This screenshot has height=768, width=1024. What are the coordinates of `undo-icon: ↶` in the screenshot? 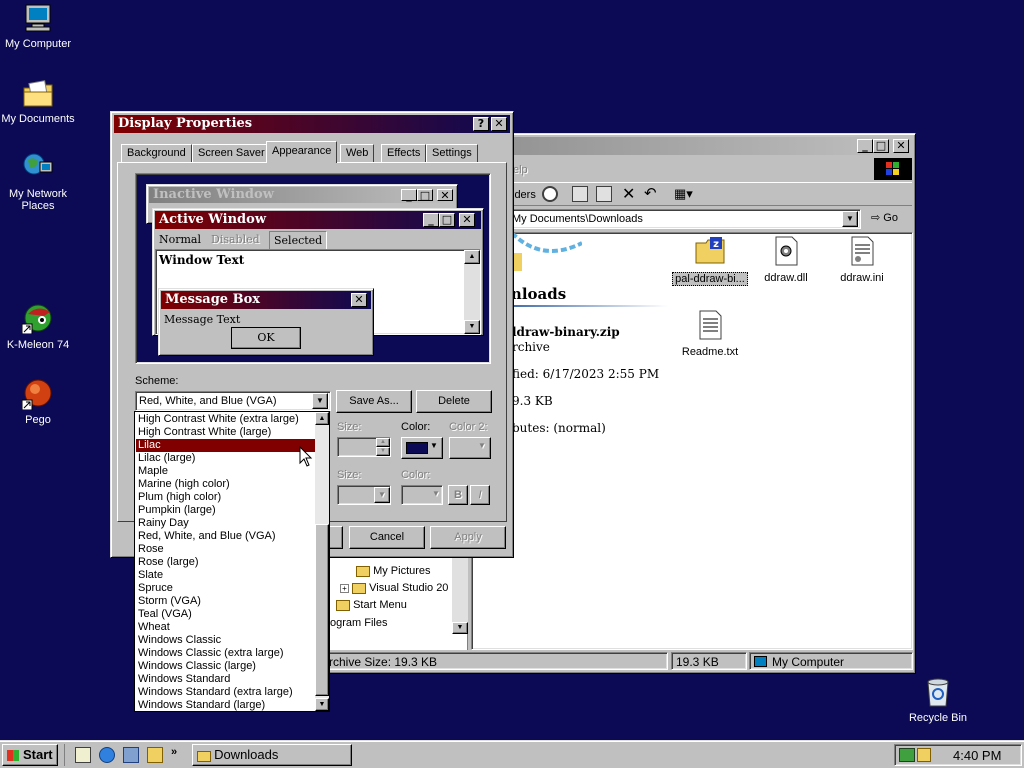 It's located at (650, 193).